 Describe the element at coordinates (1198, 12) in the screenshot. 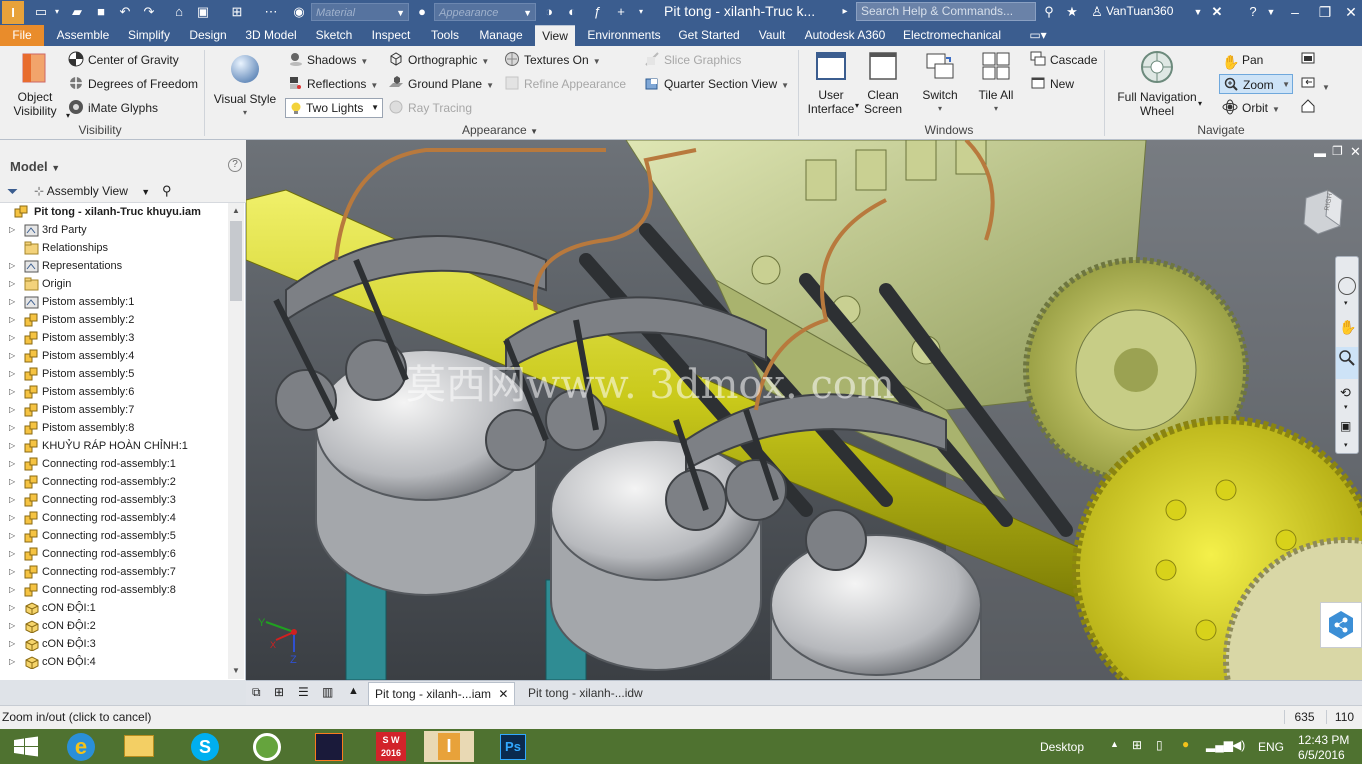

I see `user-dropdown-icon: ▼` at that location.